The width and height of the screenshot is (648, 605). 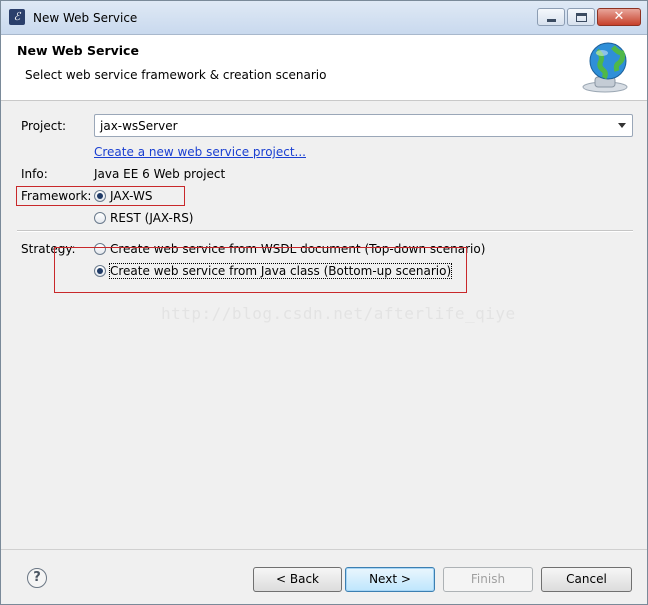 I want to click on watermark-text: http://blog.csdn.net/afterlife_qiye, so click(x=338, y=313).